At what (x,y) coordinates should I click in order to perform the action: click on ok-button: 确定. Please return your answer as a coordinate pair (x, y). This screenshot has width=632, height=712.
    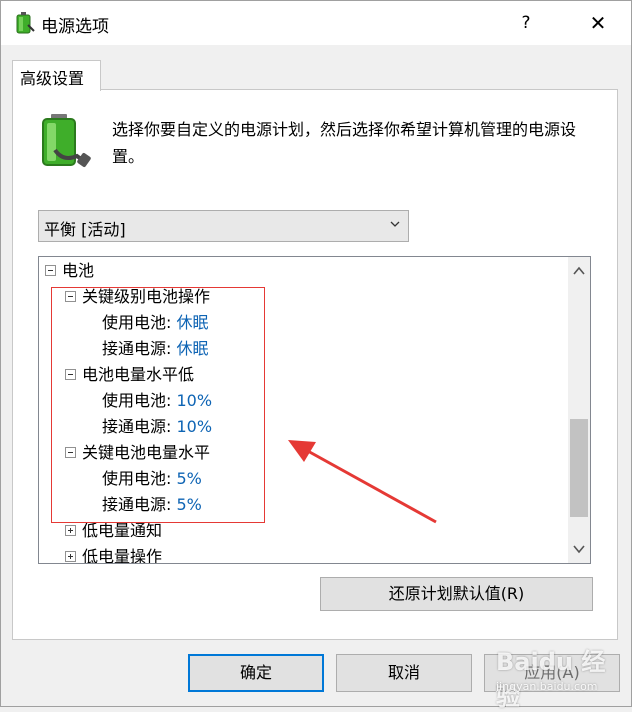
    Looking at the image, I should click on (256, 673).